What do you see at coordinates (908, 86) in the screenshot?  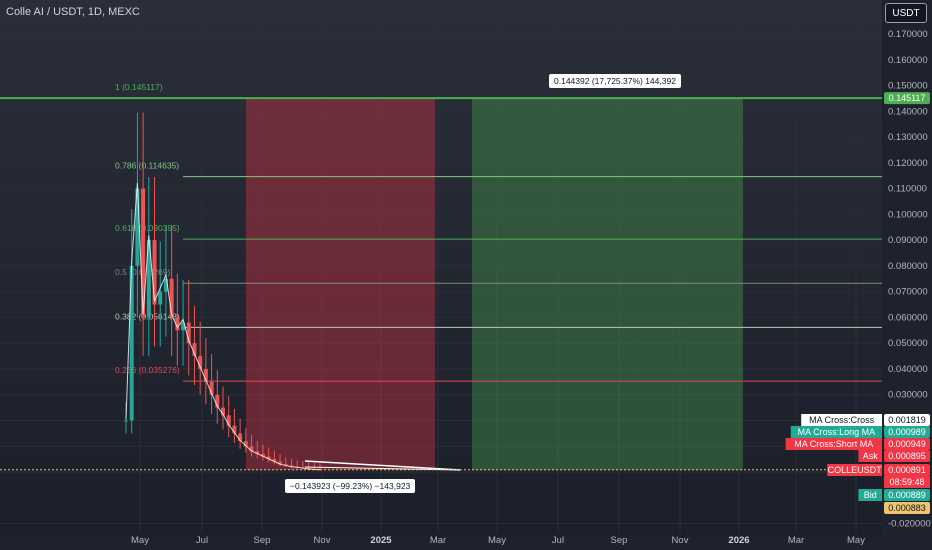 I see `y-tick-label: 0.150000` at bounding box center [908, 86].